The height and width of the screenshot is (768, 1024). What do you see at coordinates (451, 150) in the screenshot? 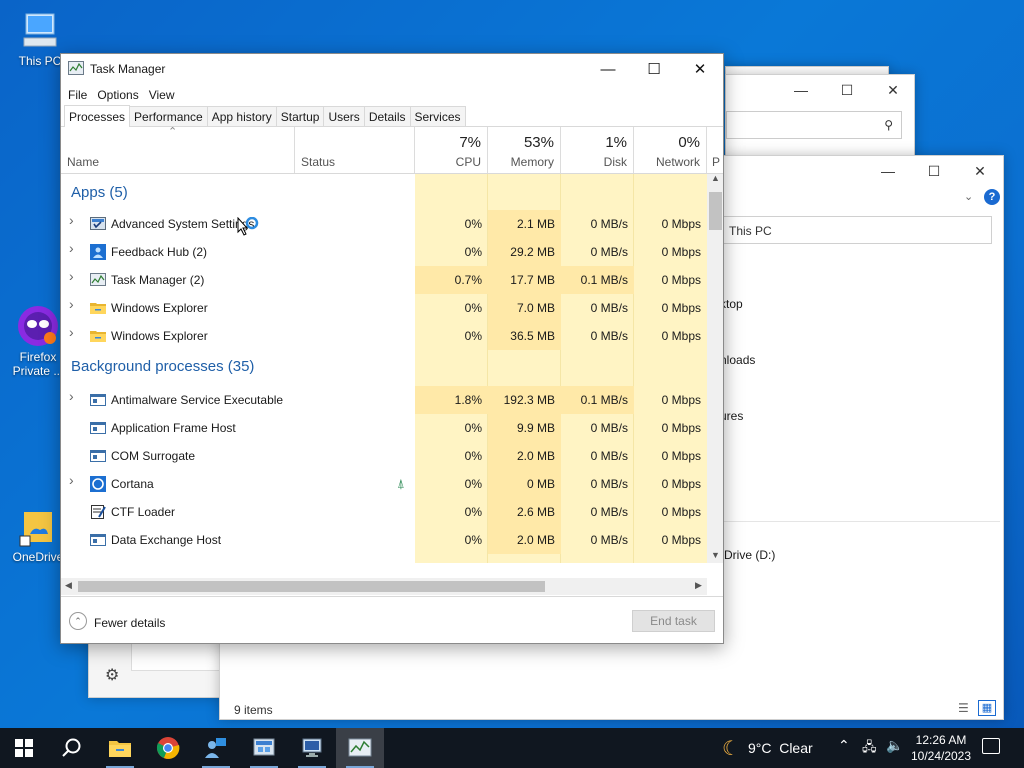
I see `column-cpu: 7% CPU` at bounding box center [451, 150].